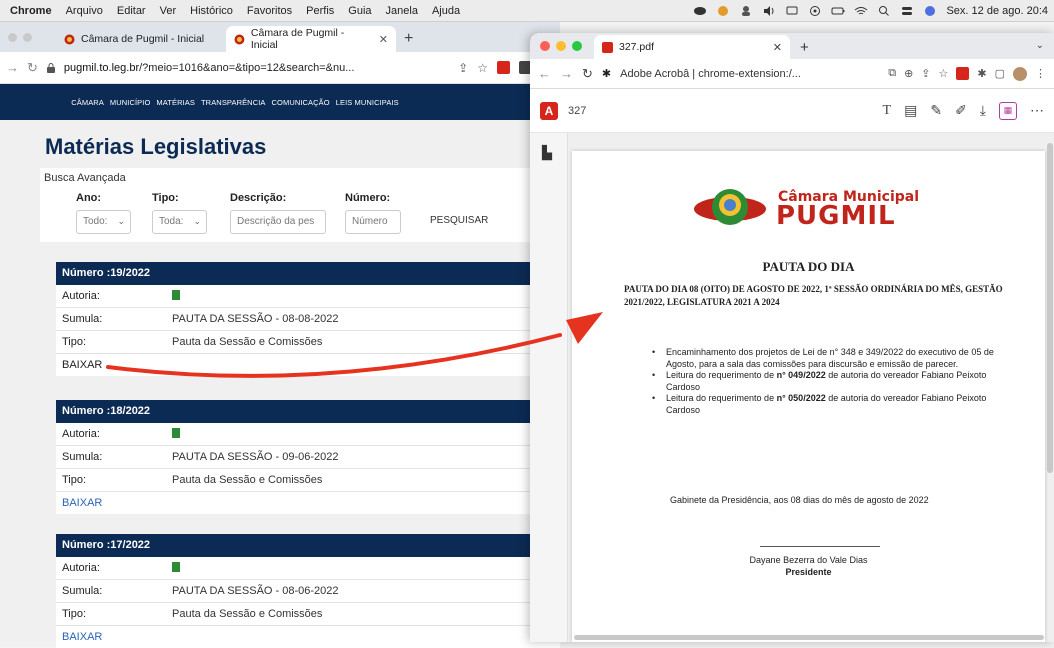  I want to click on timer-icon, so click(815, 11).